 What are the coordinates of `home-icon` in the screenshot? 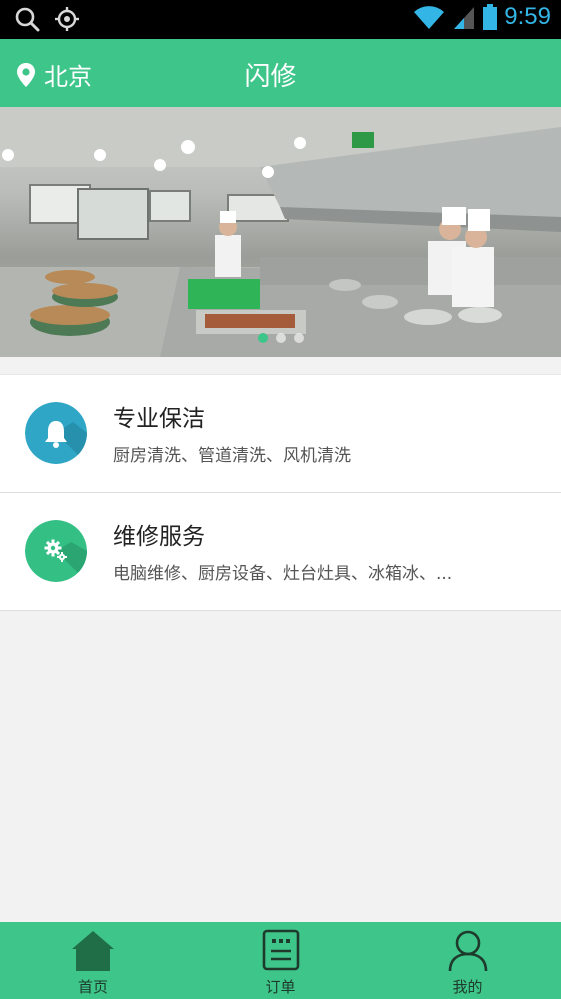 It's located at (93, 951).